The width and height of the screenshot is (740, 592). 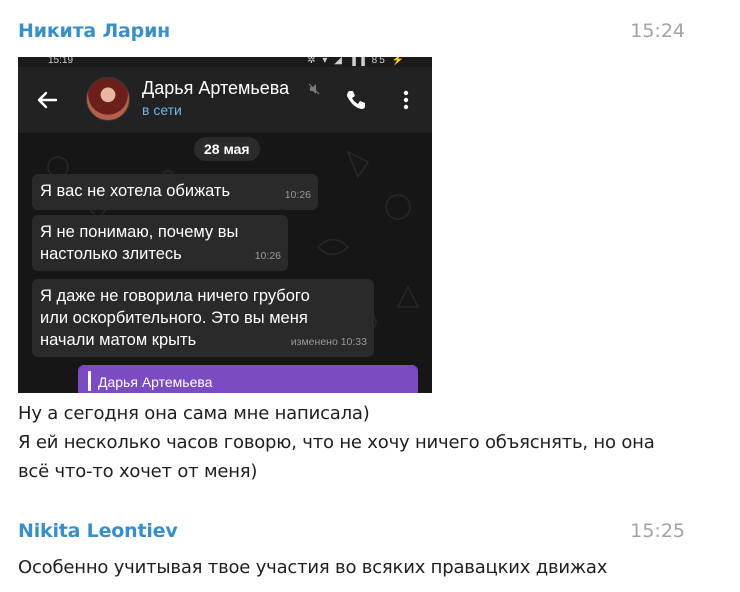 I want to click on bubble-time: изменено 10:33, so click(x=328, y=342).